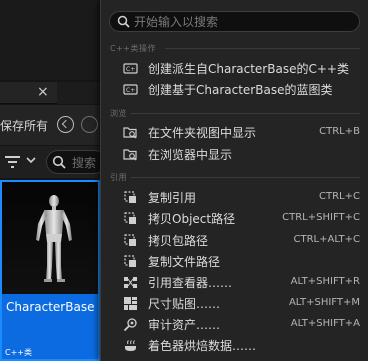 This screenshot has height=361, width=368. I want to click on tab-bar-empty, so click(78, 93).